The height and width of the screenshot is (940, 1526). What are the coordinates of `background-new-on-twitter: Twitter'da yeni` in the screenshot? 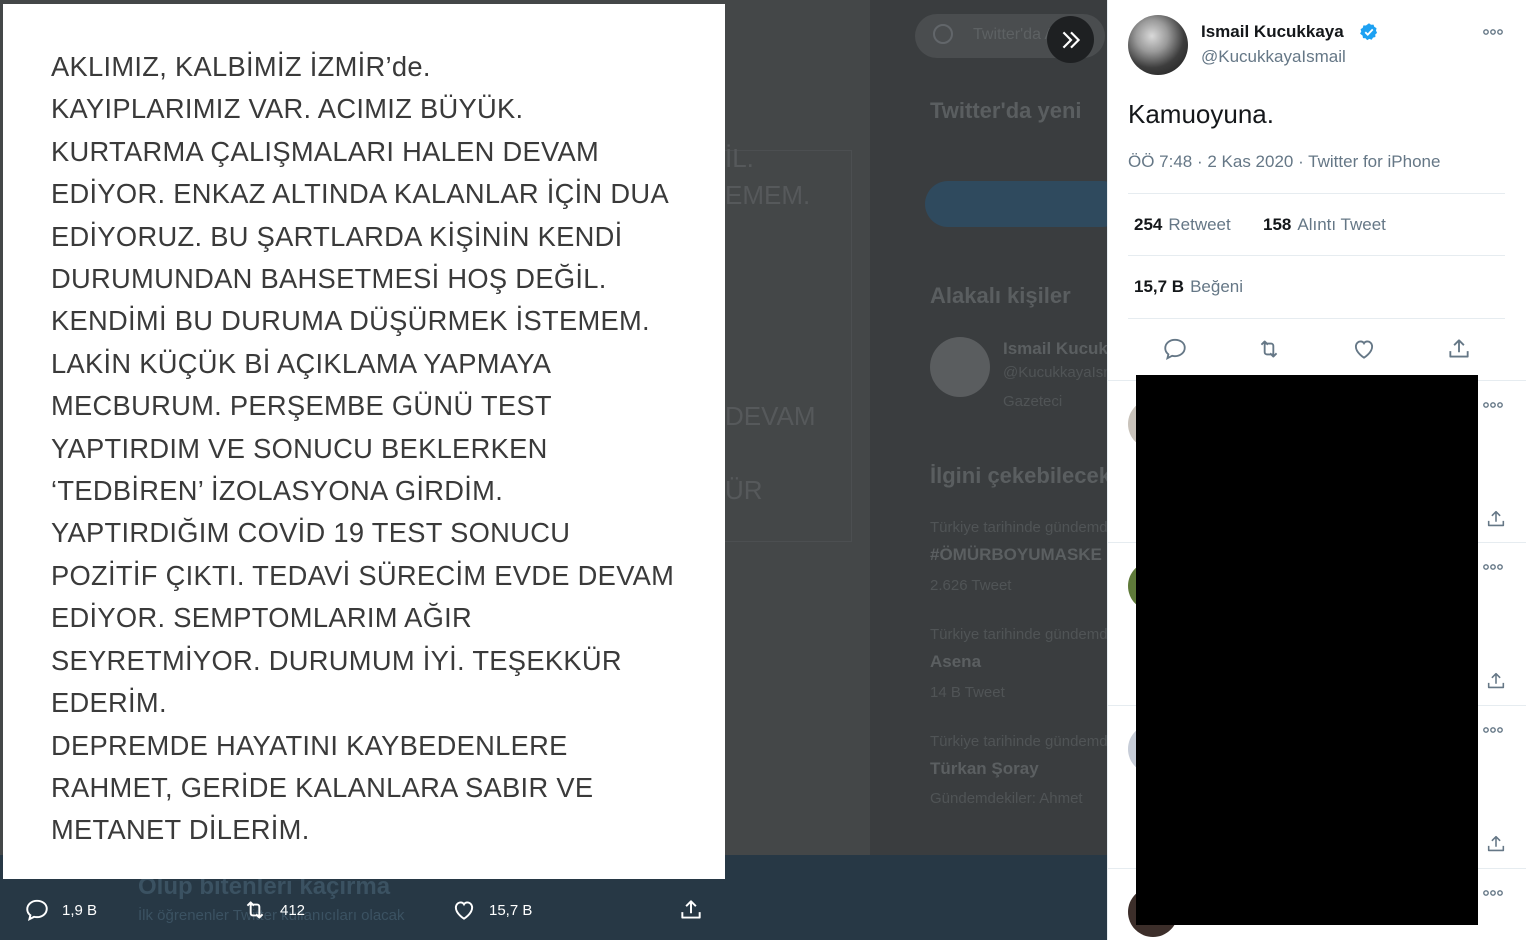 It's located at (1006, 110).